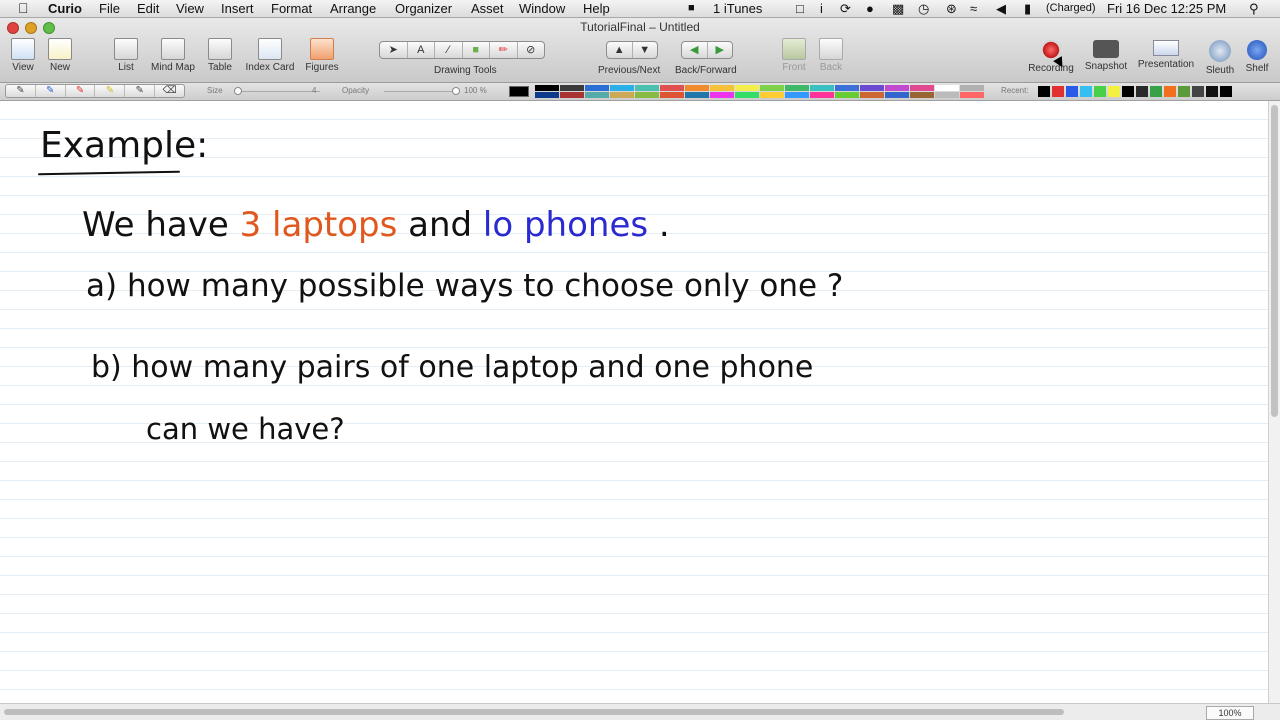  I want to click on back-arrow-icon: ◀, so click(695, 50).